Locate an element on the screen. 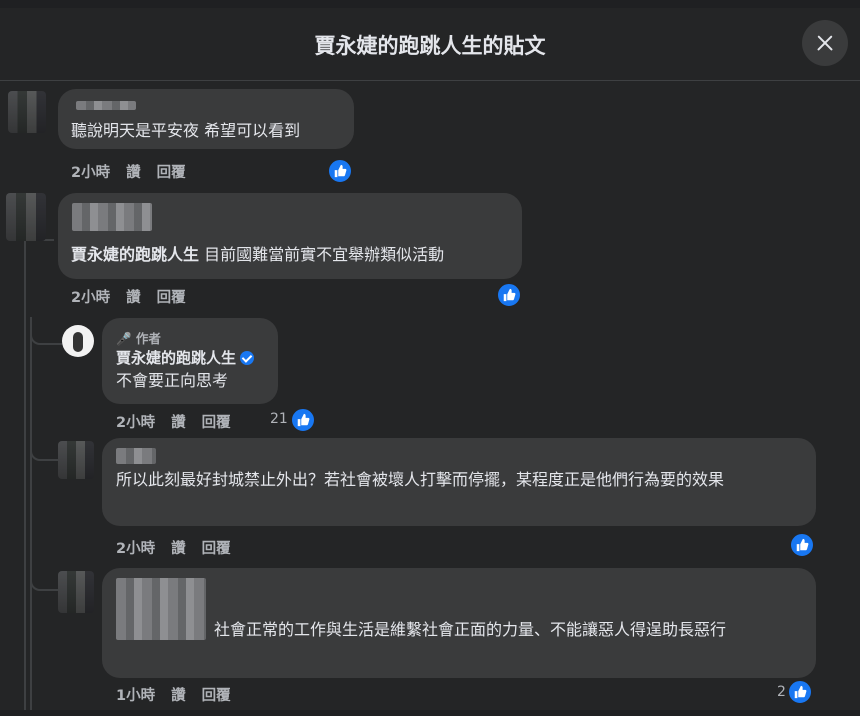 The width and height of the screenshot is (860, 716). comment-bubble: 社會正常的工作與生活是維繫社會正面的力量、不能讓惡人得逞助長惡行 is located at coordinates (459, 623).